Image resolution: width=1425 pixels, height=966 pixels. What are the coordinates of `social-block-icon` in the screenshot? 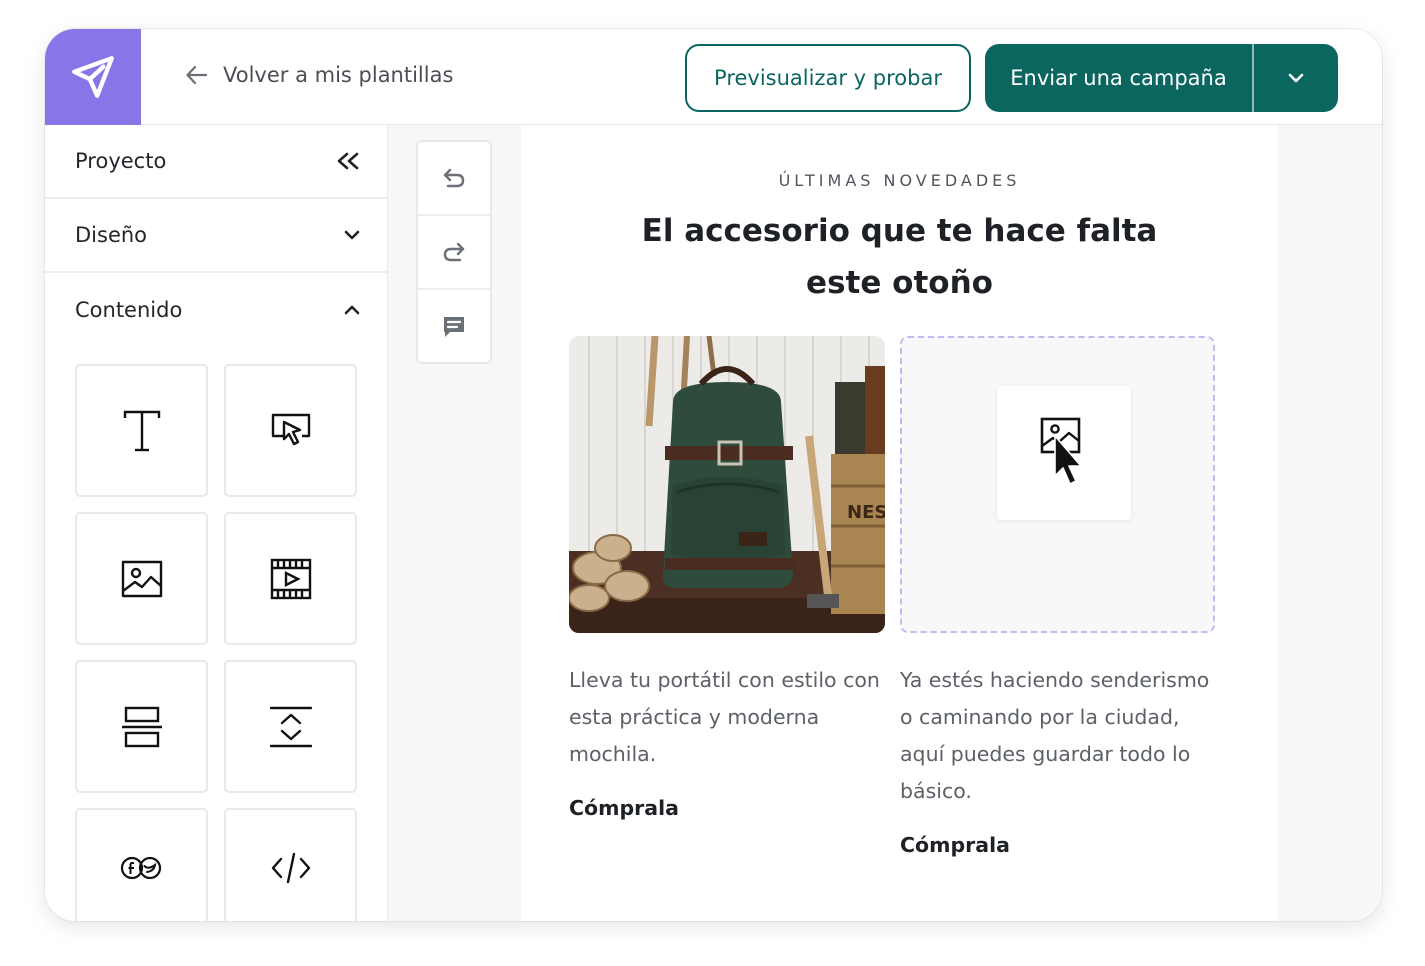 It's located at (140, 868).